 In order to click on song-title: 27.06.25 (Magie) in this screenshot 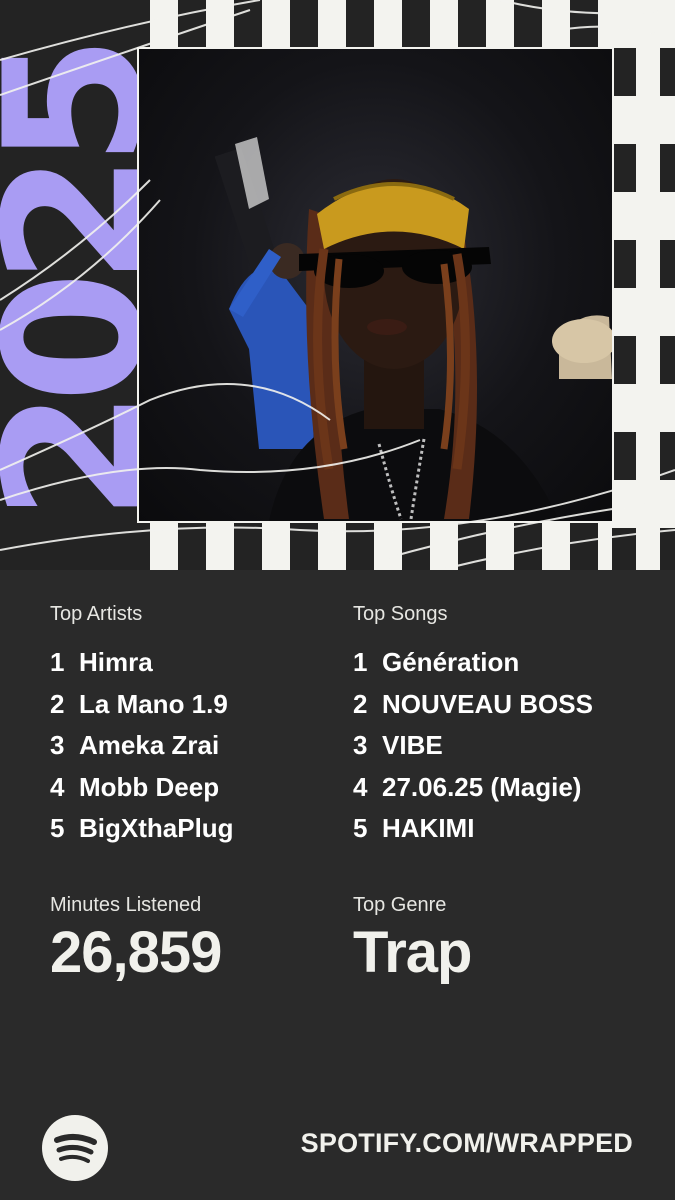, I will do `click(482, 786)`.